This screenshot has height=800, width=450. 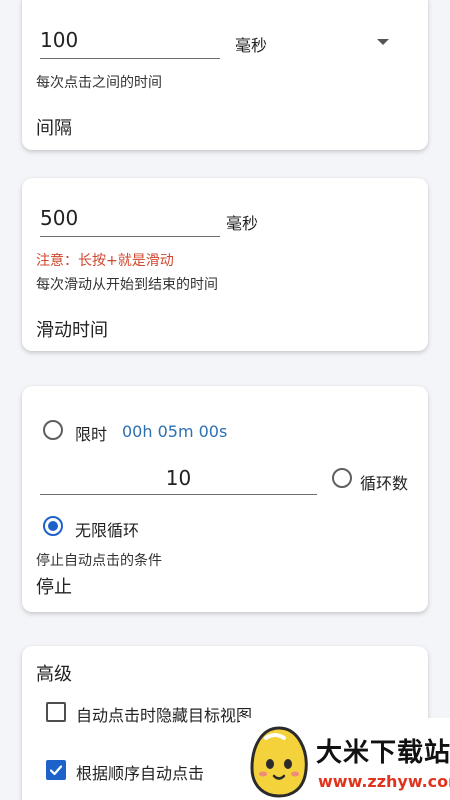 What do you see at coordinates (53, 526) in the screenshot?
I see `infinite-loop-radio` at bounding box center [53, 526].